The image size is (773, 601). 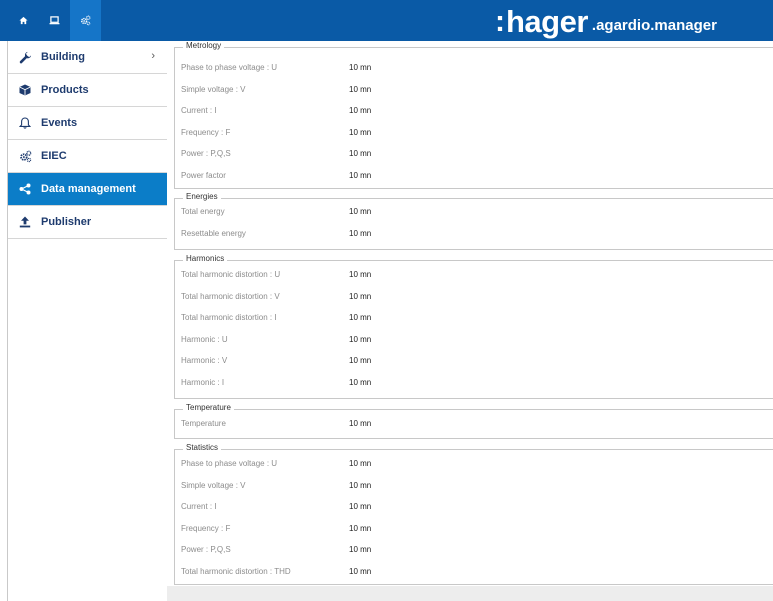 I want to click on row-label: Total harmonic distortion : V, so click(x=230, y=296).